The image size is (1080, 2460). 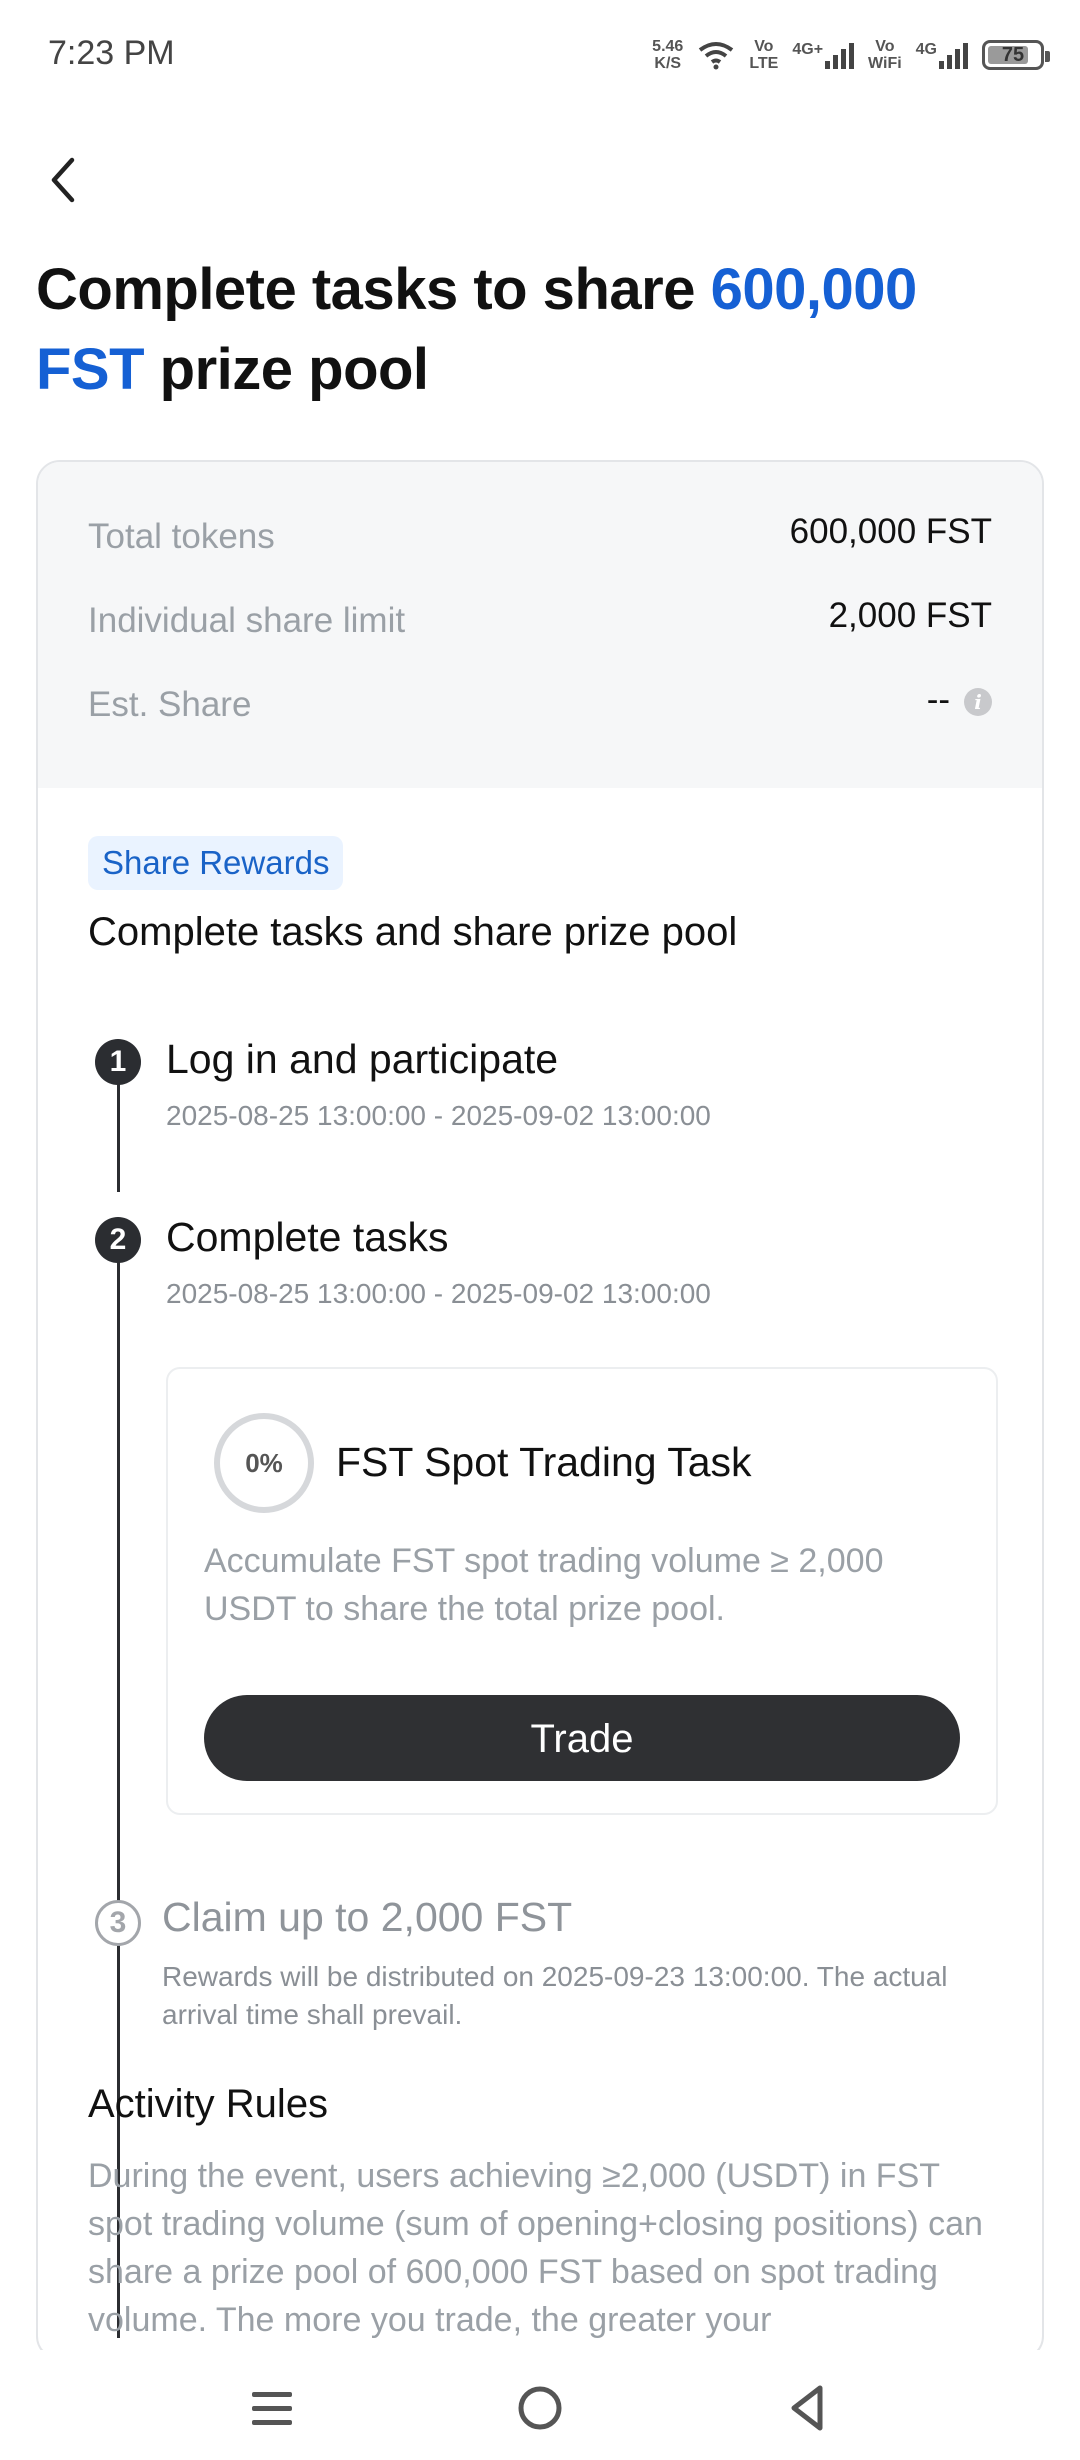 I want to click on status-time: 7:23 PM, so click(x=111, y=53).